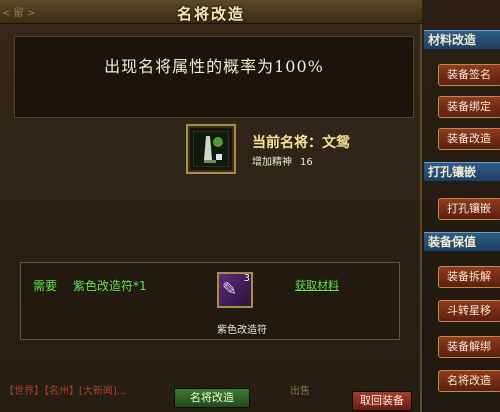  What do you see at coordinates (469, 347) in the screenshot?
I see `sidebar-item-unbind: 装备解绑` at bounding box center [469, 347].